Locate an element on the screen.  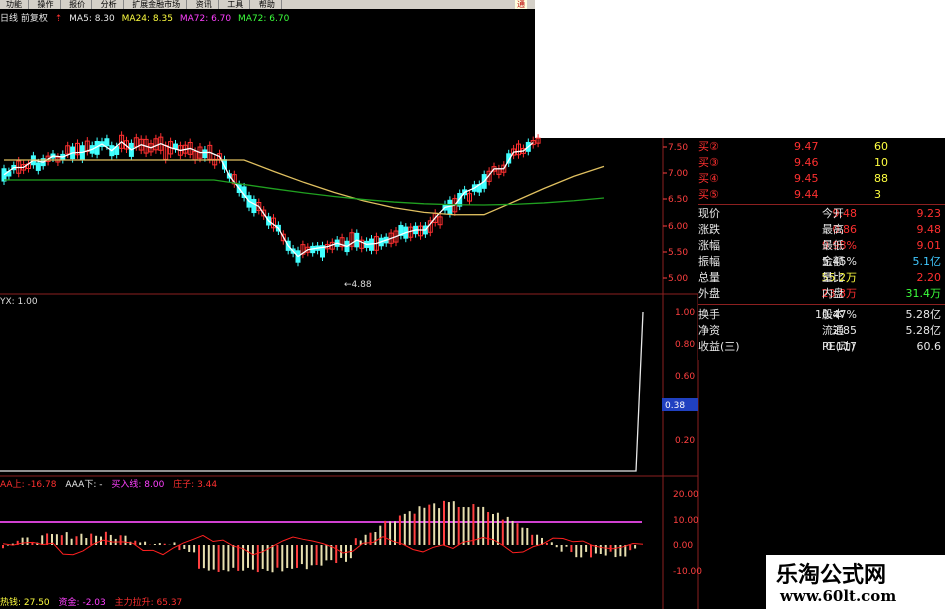
watermark: 乐淘公式网 www.60lt.com is located at coordinates (855, 582).